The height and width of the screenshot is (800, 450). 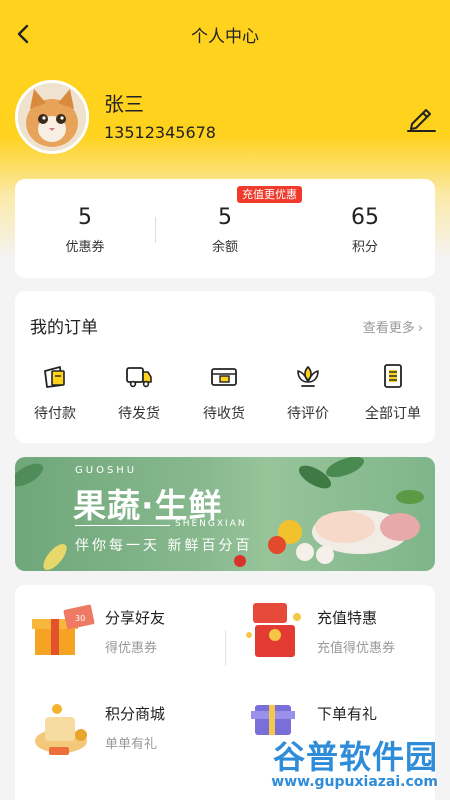 I want to click on account-stats-card: 5 优惠券 充值更优惠 5 余额 65 积分, so click(x=225, y=228).